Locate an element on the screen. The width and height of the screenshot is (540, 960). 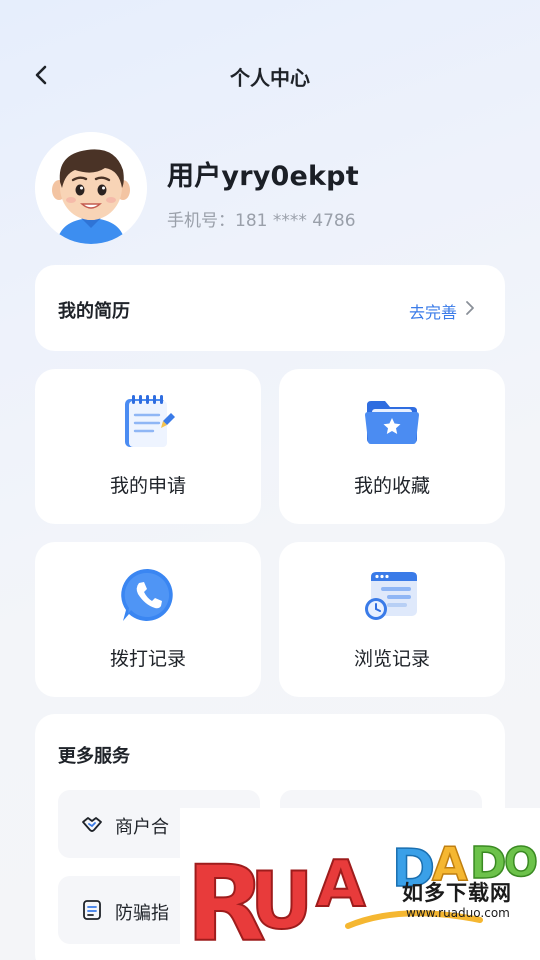
svg-text: A is located at coordinates (341, 885).